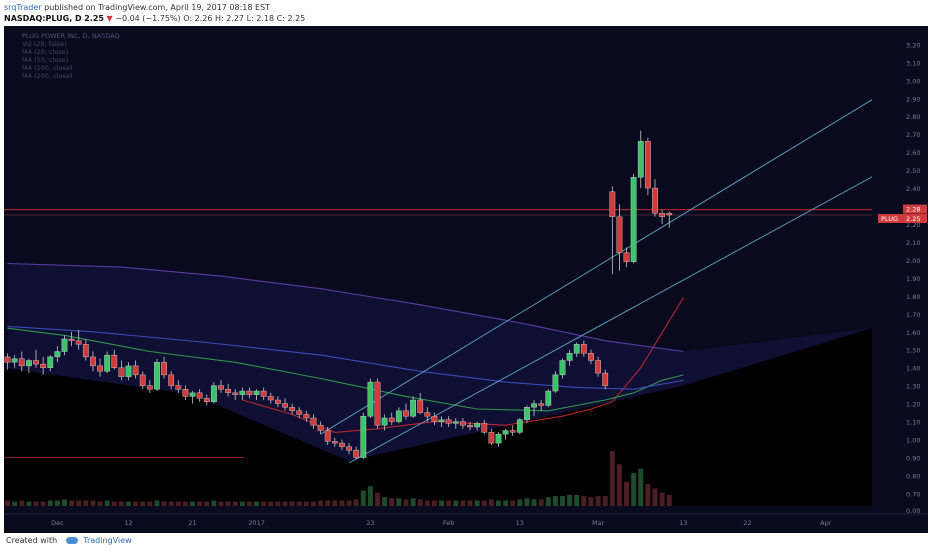 This screenshot has width=932, height=550. I want to click on y-tick-label: 2.00, so click(913, 261).